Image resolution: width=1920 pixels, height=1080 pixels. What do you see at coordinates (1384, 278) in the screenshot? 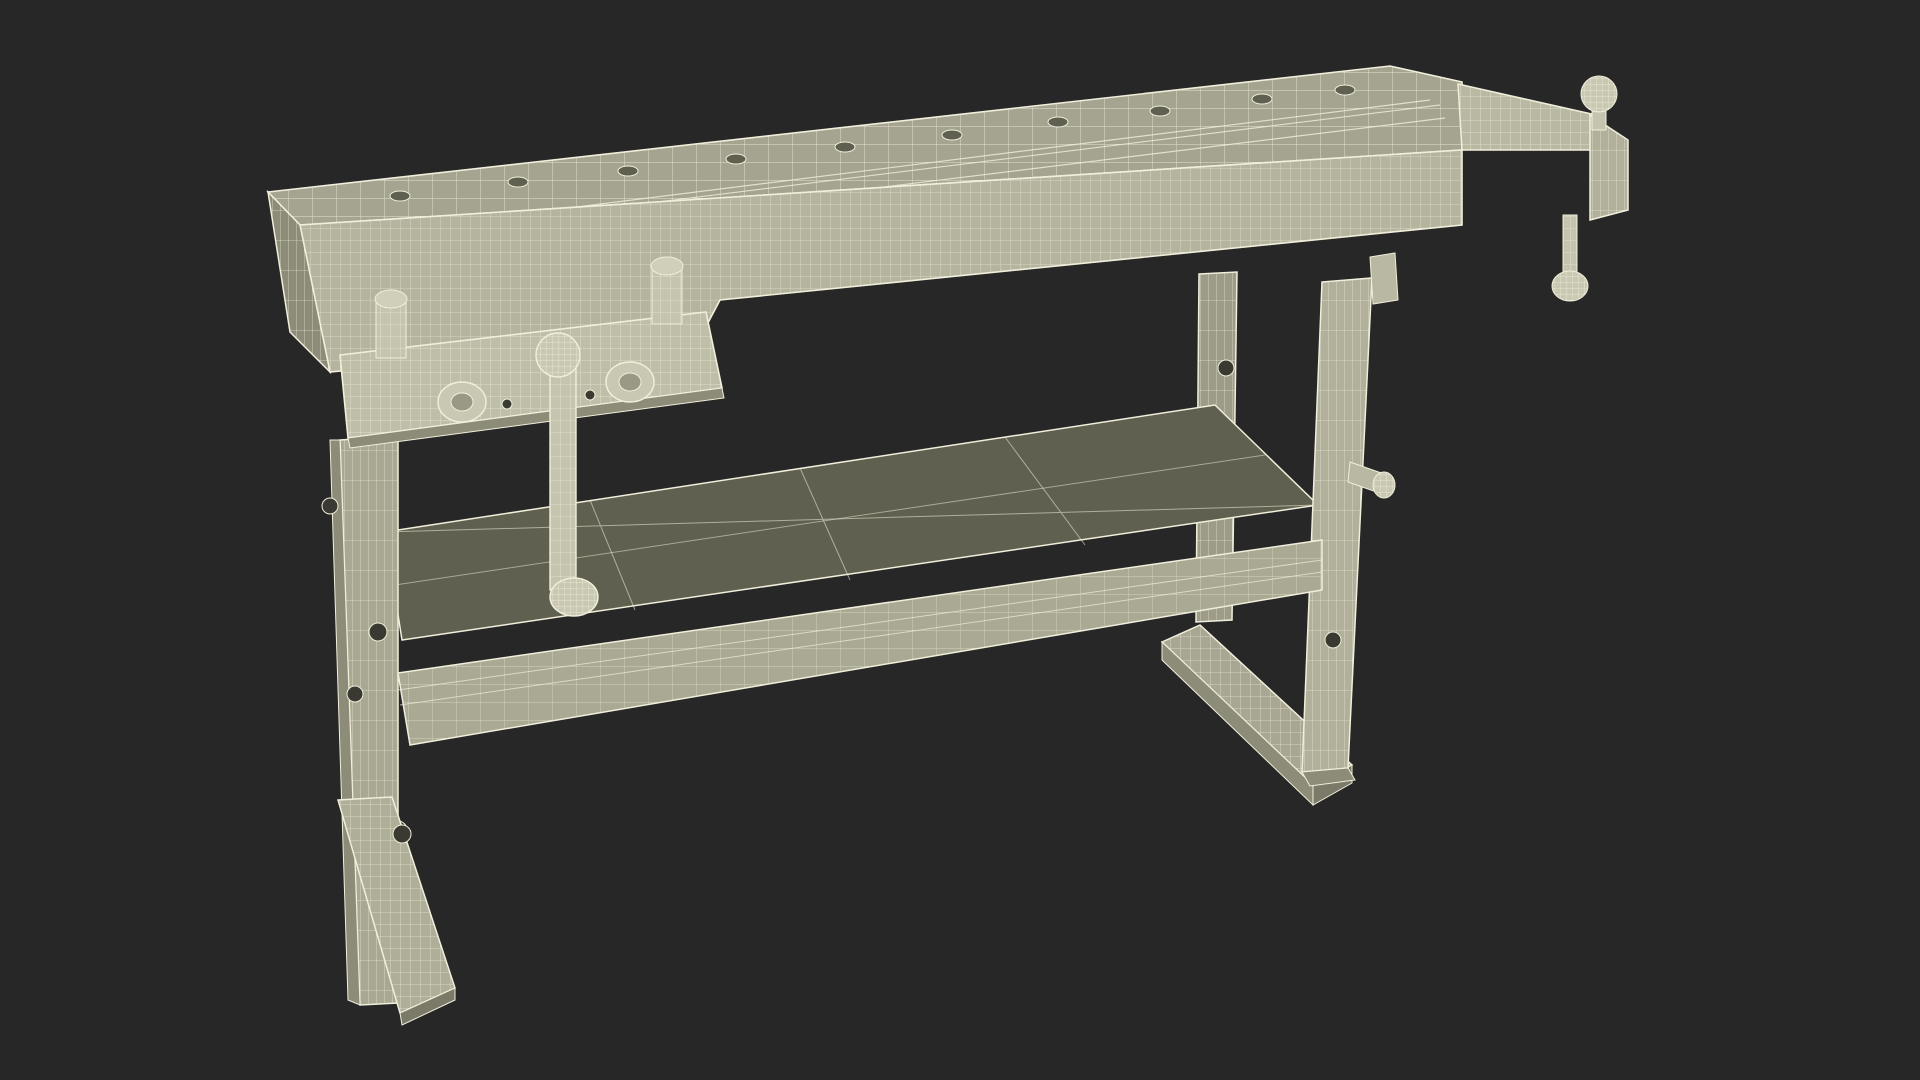
I see `vise-guide-block` at bounding box center [1384, 278].